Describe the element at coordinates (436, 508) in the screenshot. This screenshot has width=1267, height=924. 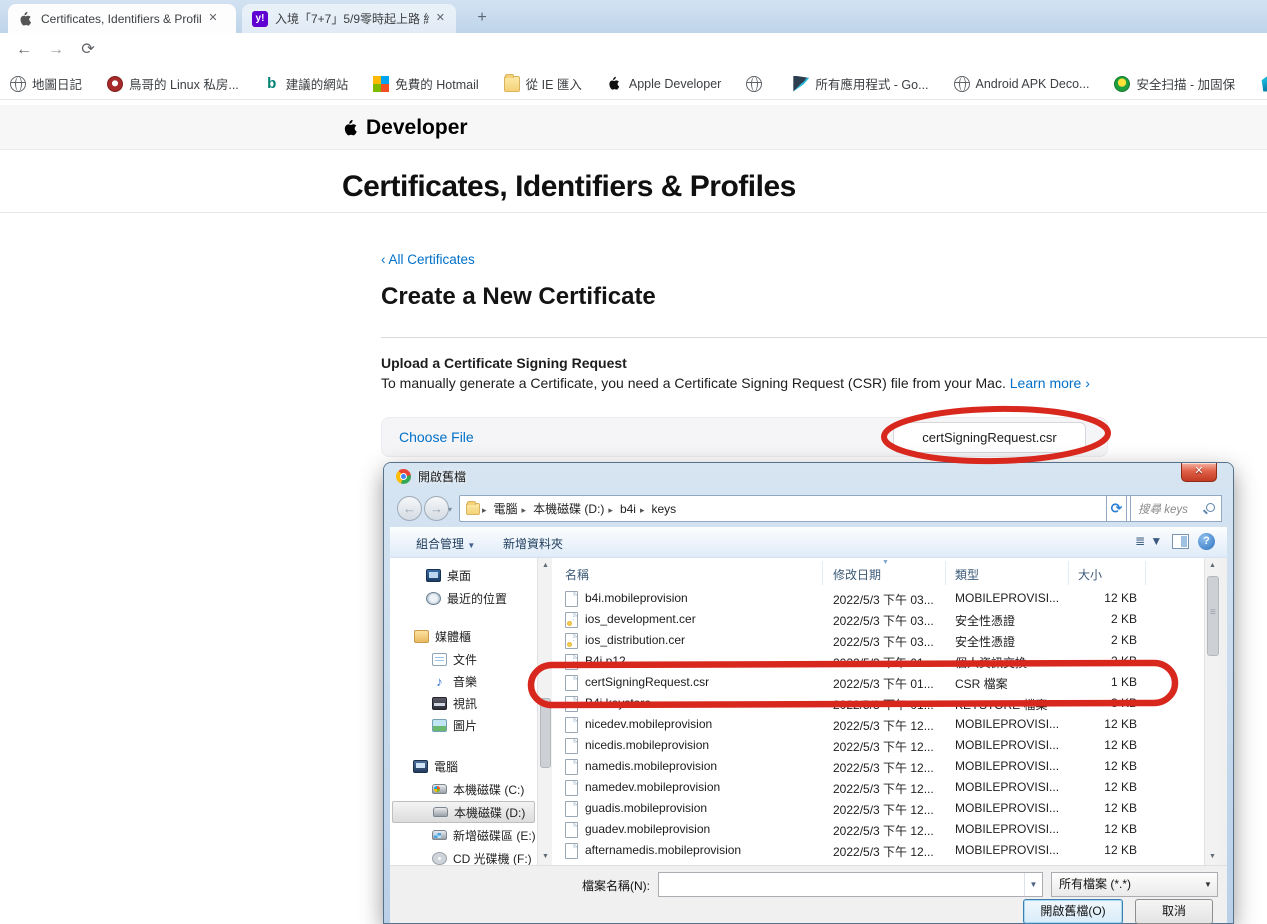
I see `dialog-forward-icon: →` at that location.